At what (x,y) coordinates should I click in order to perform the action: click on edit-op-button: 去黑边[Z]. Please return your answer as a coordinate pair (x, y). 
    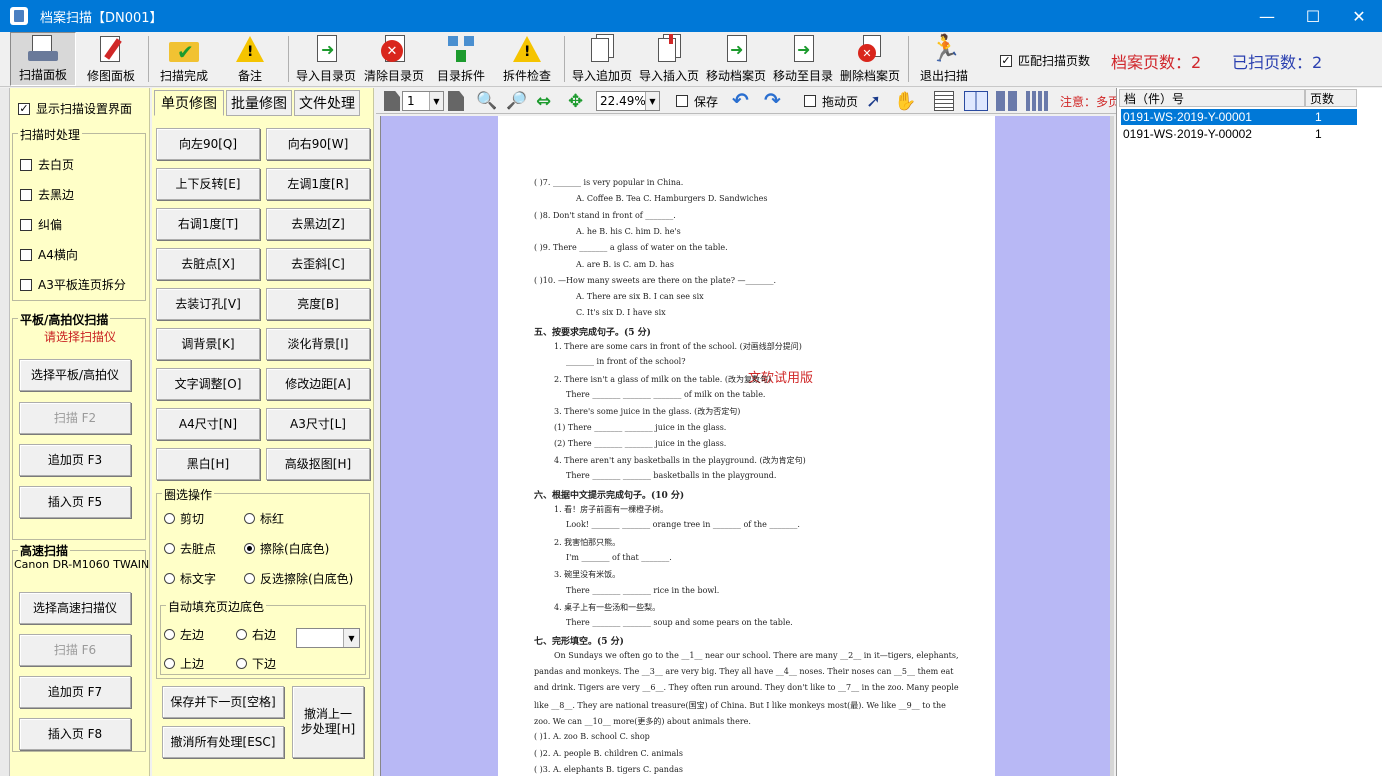
    Looking at the image, I should click on (318, 224).